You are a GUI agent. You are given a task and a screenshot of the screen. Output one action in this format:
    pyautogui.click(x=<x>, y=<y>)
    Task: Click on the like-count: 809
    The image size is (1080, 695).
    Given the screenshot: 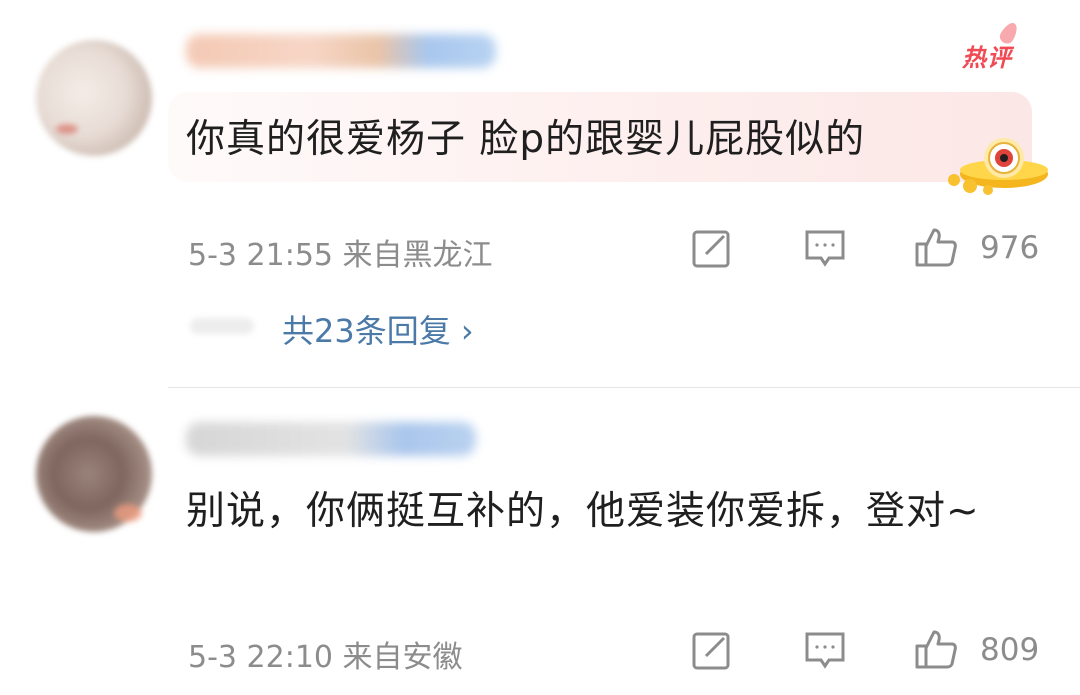 What is the action you would take?
    pyautogui.click(x=1010, y=650)
    